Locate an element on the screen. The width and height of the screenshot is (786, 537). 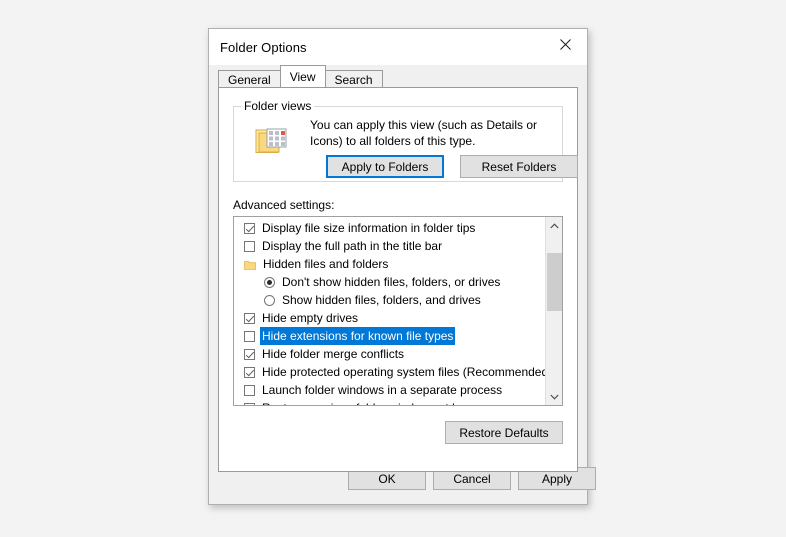
folder-details-view-icon is located at coordinates (271, 141).